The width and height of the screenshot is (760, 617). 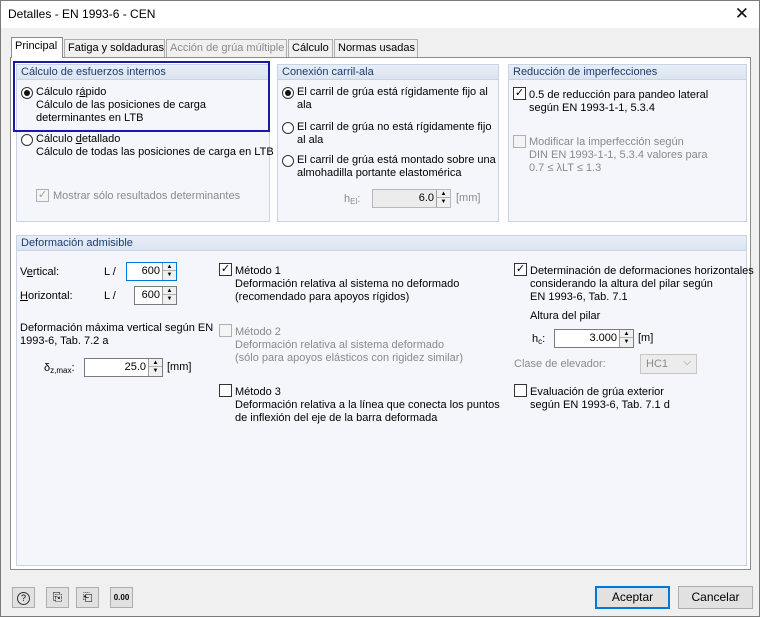 I want to click on horizontal-det-line: EN 1993-6, Tab. 7.1, so click(x=579, y=297).